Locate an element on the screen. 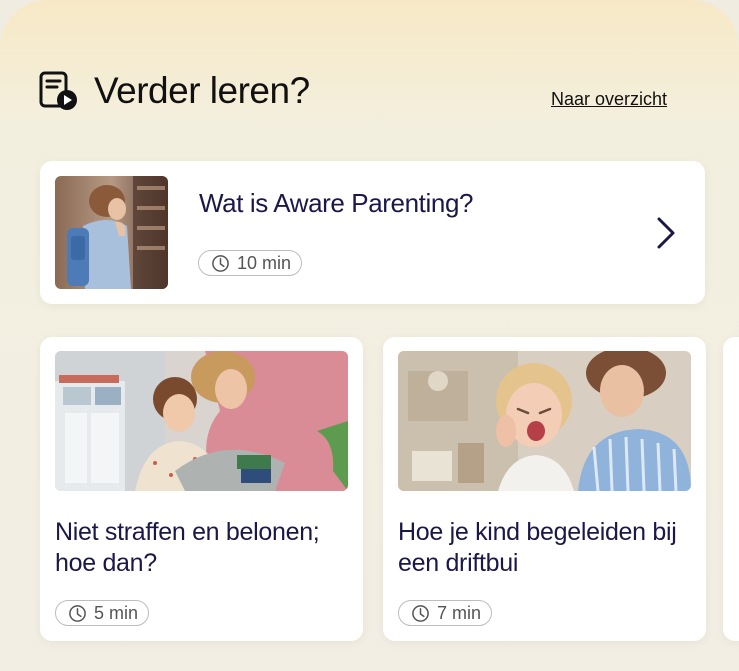  duration-badge: 5 min is located at coordinates (102, 613).